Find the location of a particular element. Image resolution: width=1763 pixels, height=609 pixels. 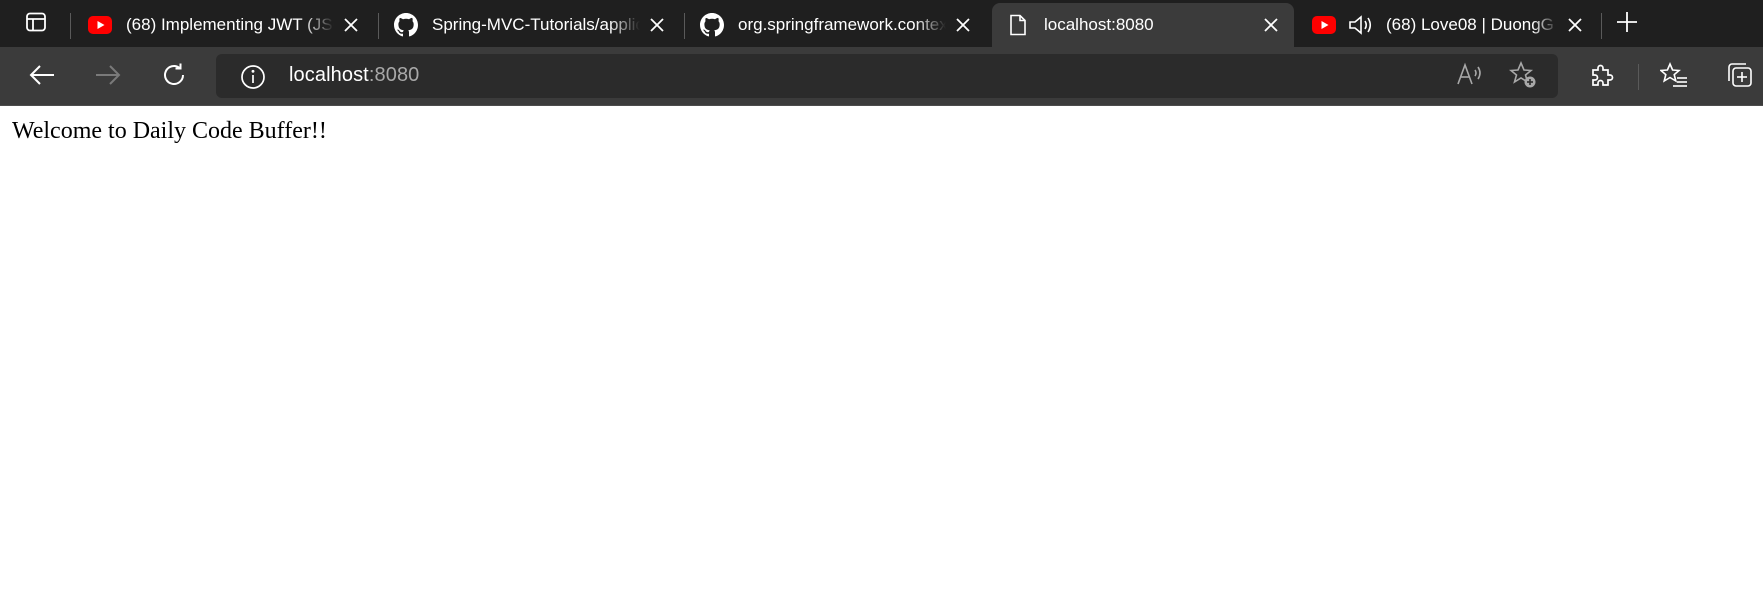

extensions-button is located at coordinates (1602, 77).